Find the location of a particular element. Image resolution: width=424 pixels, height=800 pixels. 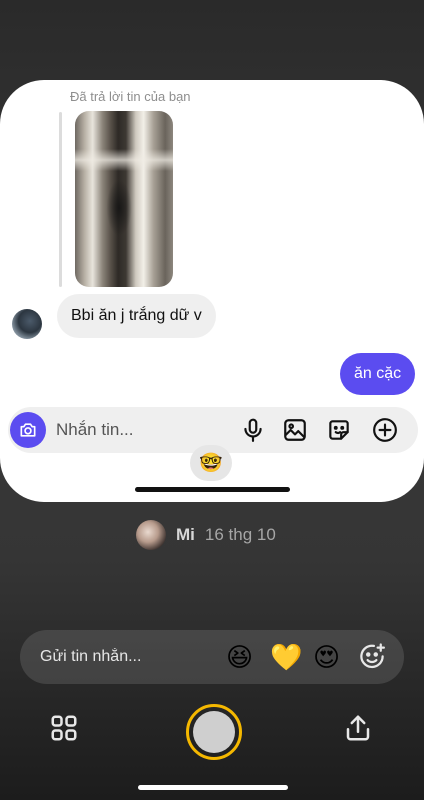

image-icon is located at coordinates (295, 430).